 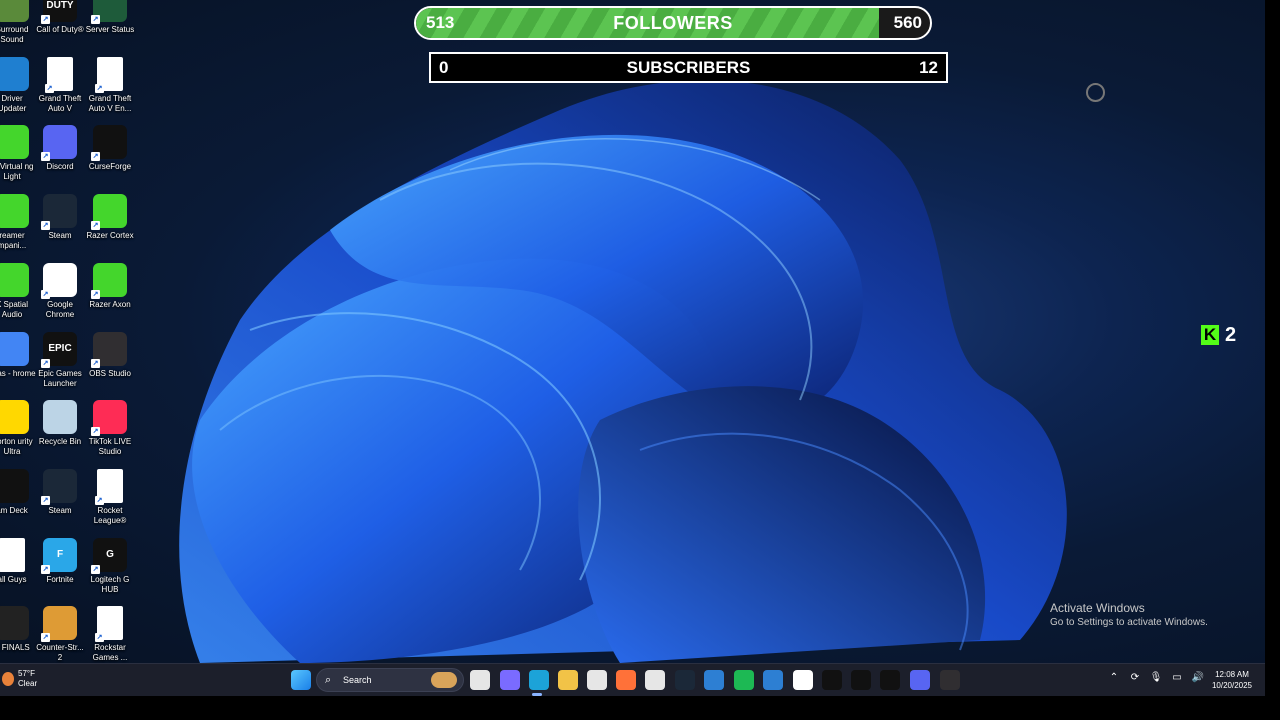 I want to click on file-explorer-icon, so click(x=568, y=680).